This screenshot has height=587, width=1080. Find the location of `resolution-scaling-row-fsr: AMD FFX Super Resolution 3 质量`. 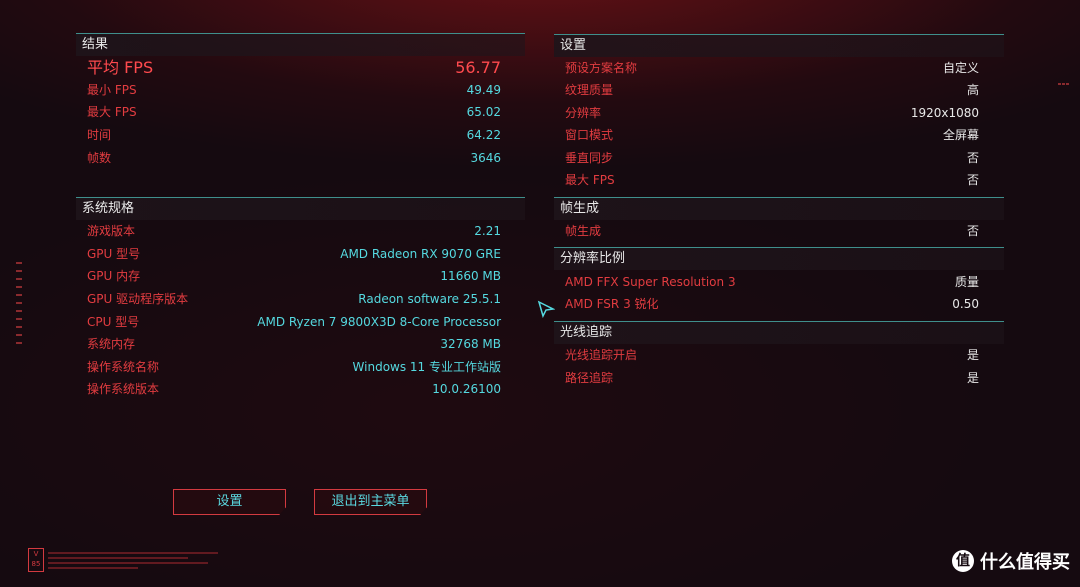

resolution-scaling-row-fsr: AMD FFX Super Resolution 3 质量 is located at coordinates (772, 282).